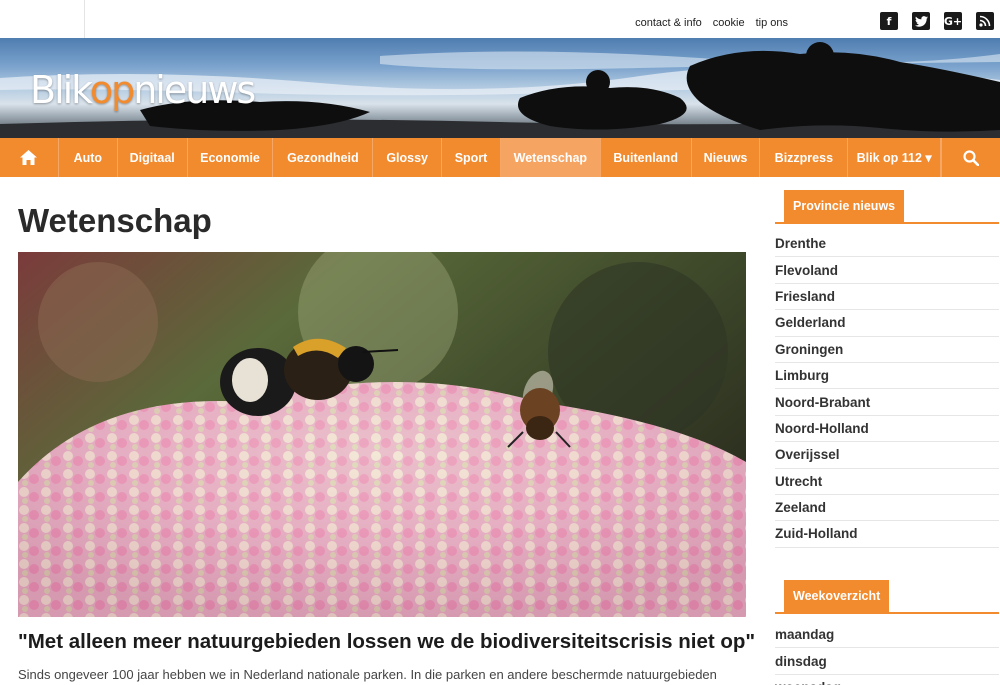 The image size is (1000, 685). I want to click on weekday-woensdag: woensdag, so click(887, 680).